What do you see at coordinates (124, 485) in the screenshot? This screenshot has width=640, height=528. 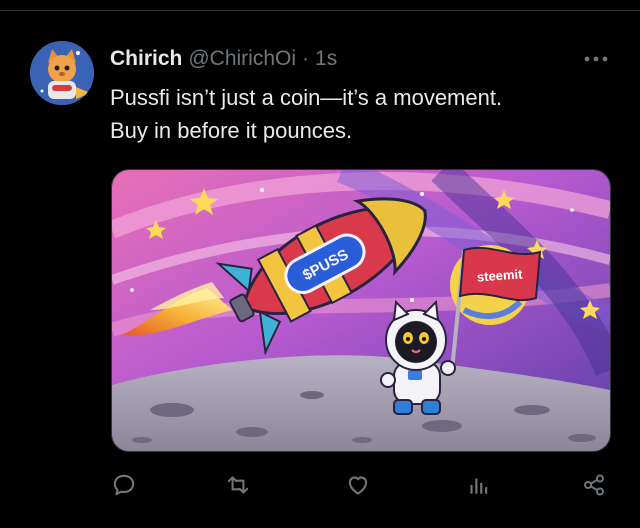 I see `reply-icon` at bounding box center [124, 485].